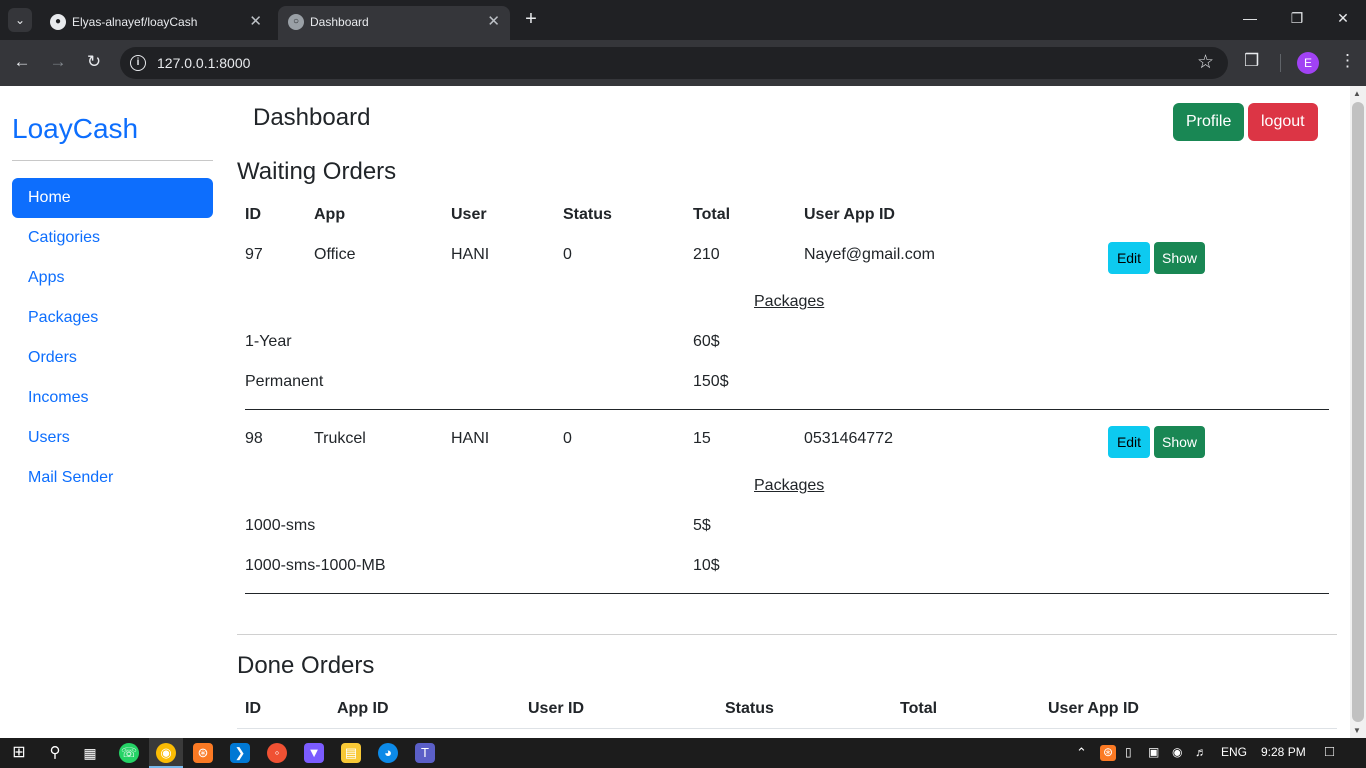  What do you see at coordinates (112, 398) in the screenshot?
I see `sidebar-item-incomes: Incomes` at bounding box center [112, 398].